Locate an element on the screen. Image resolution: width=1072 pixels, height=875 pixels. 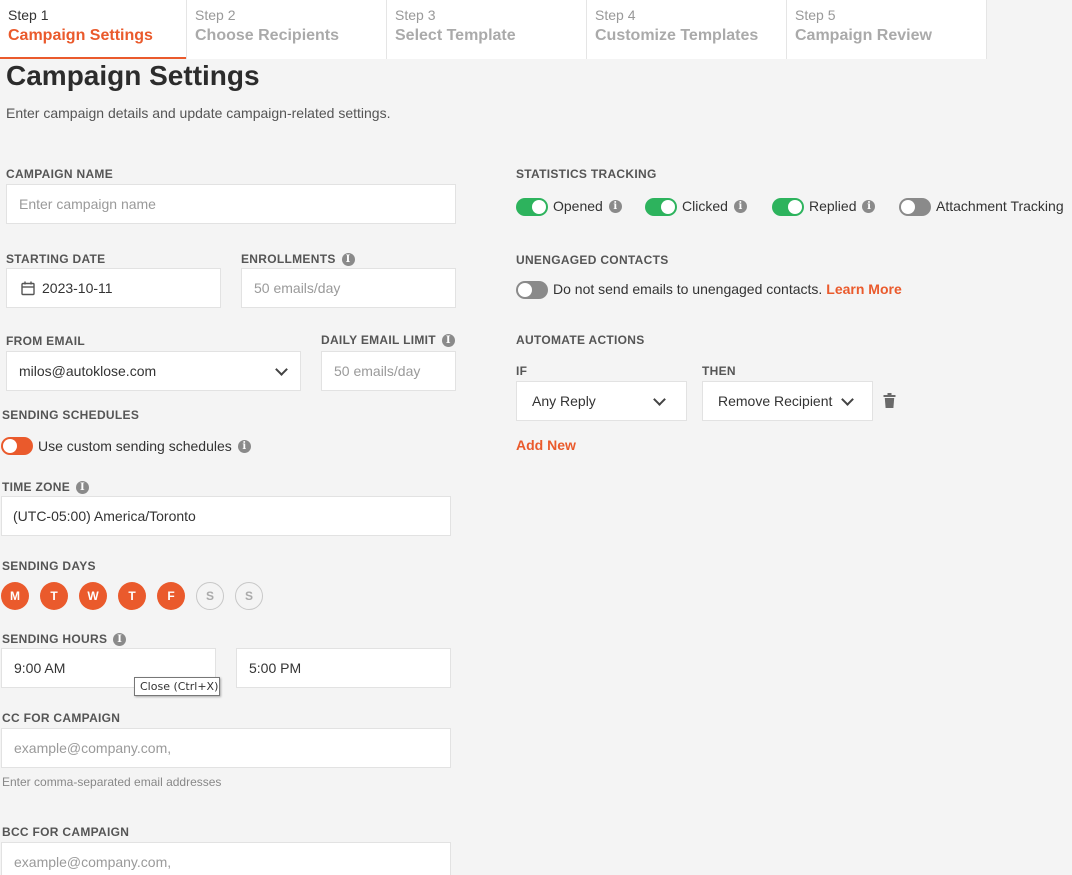
replied-label: Replied i is located at coordinates (842, 206).